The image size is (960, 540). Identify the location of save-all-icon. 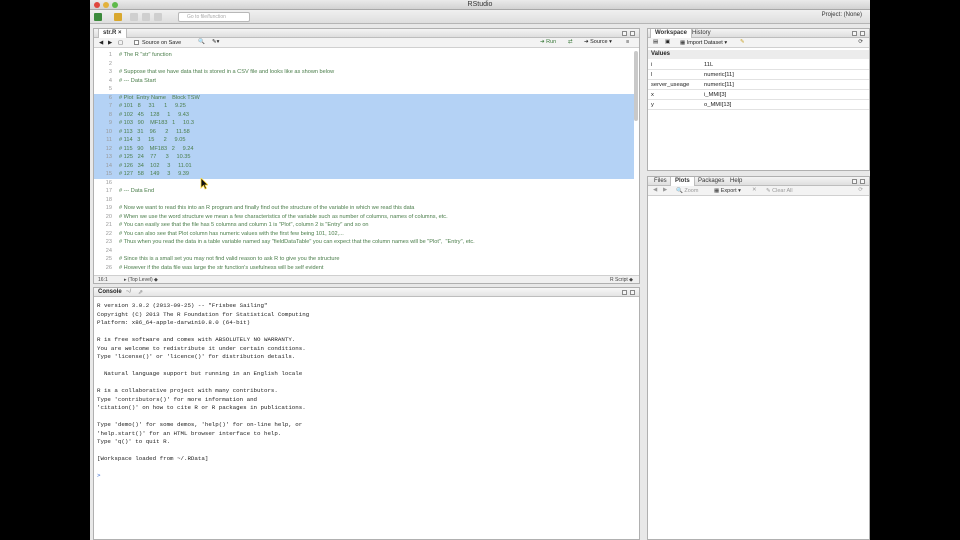
(146, 17).